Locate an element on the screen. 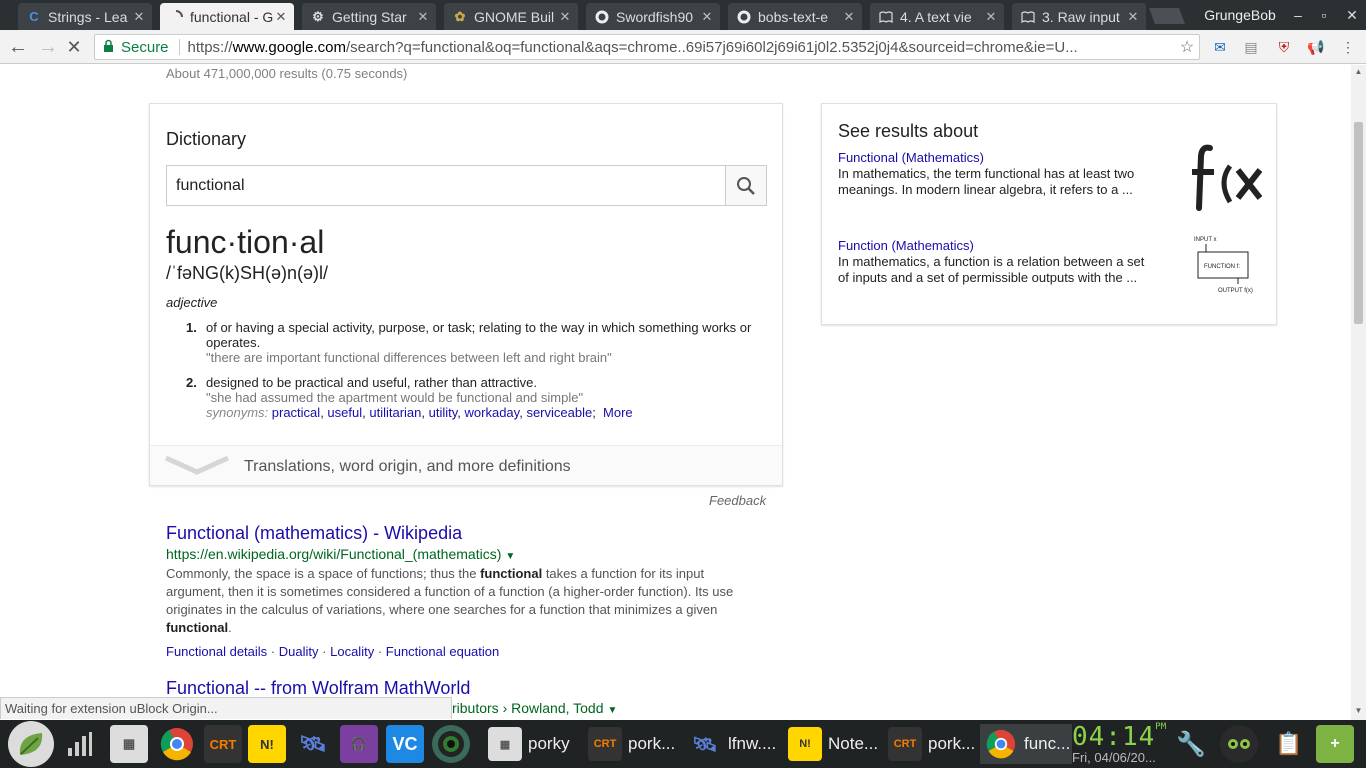 Image resolution: width=1366 pixels, height=768 pixels. scrollbar-thumb is located at coordinates (1358, 223).